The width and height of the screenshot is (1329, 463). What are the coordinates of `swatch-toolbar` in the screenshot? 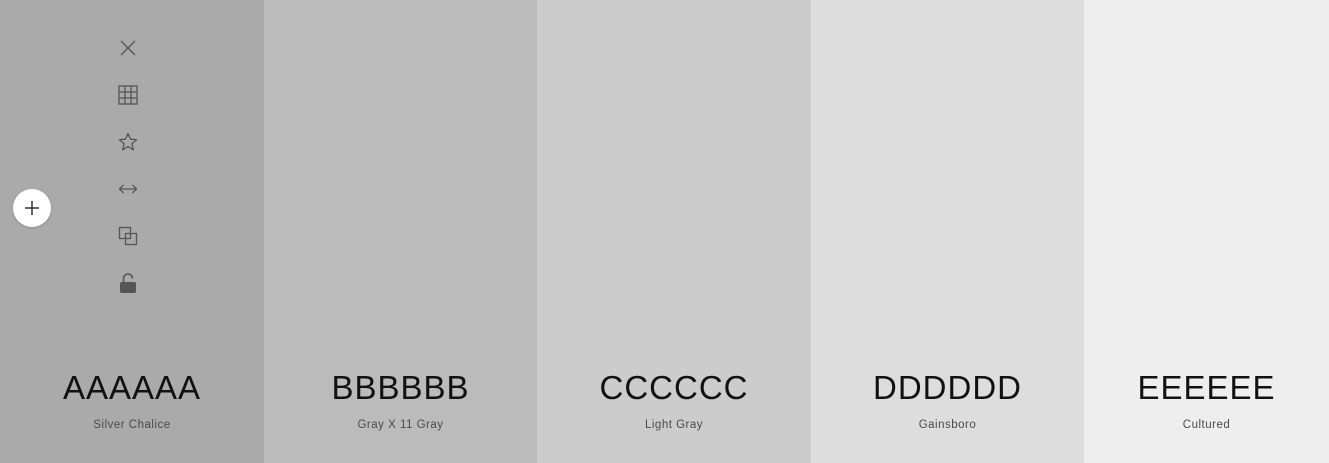 It's located at (128, 169).